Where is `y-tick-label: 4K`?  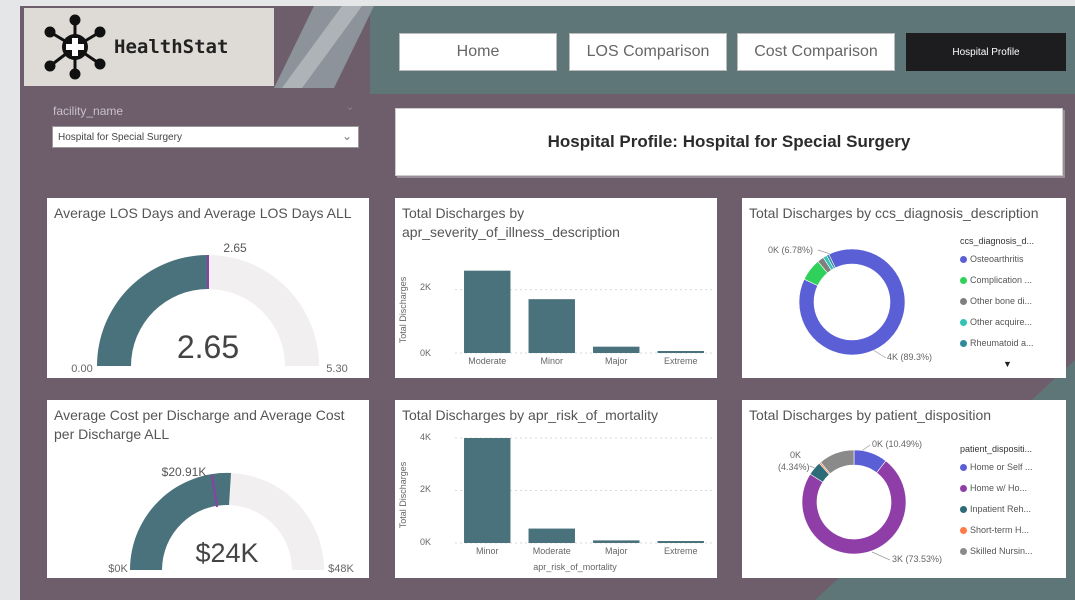 y-tick-label: 4K is located at coordinates (425, 437).